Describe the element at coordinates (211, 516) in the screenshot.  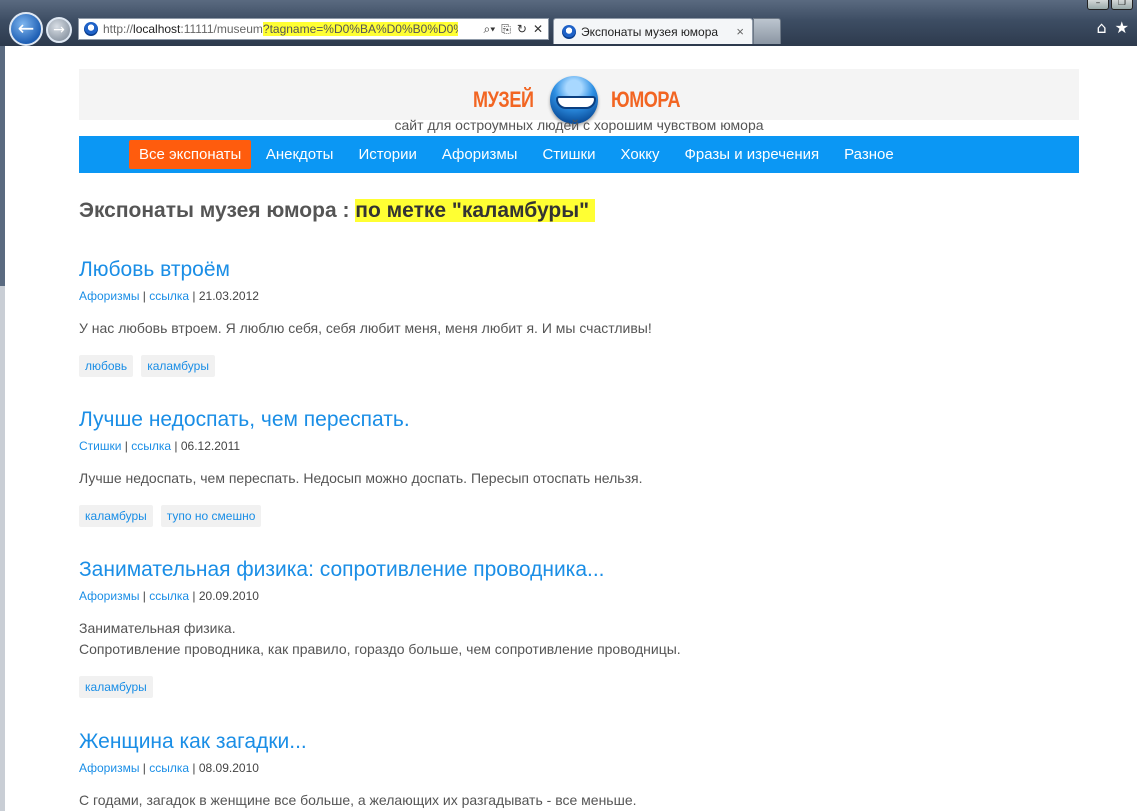
I see `tag-link: тупо но смешно` at that location.